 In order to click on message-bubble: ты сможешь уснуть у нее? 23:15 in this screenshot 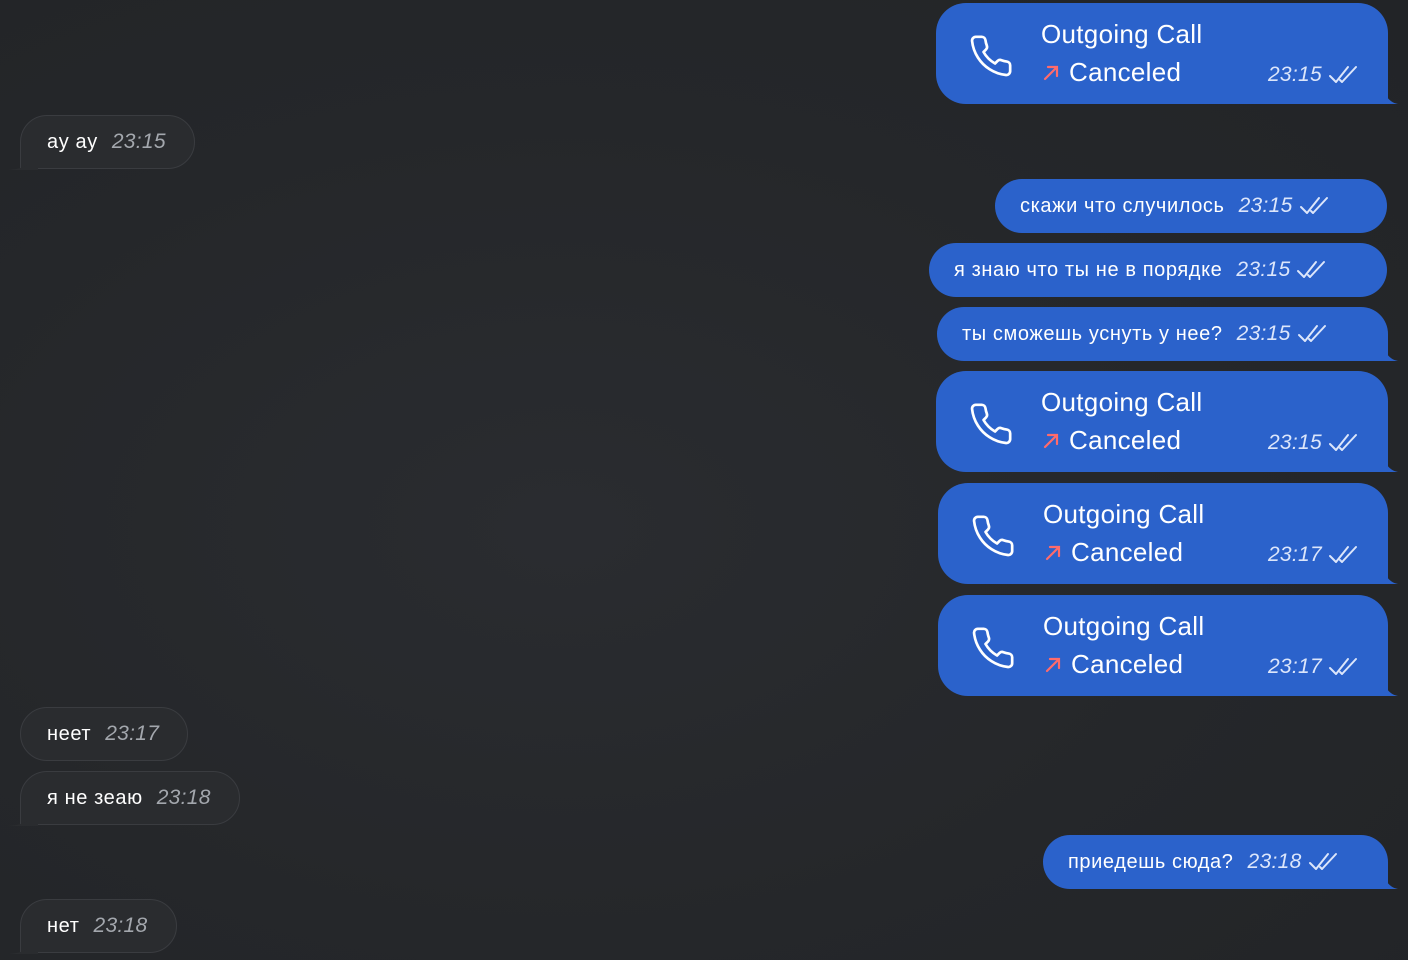, I will do `click(1162, 334)`.